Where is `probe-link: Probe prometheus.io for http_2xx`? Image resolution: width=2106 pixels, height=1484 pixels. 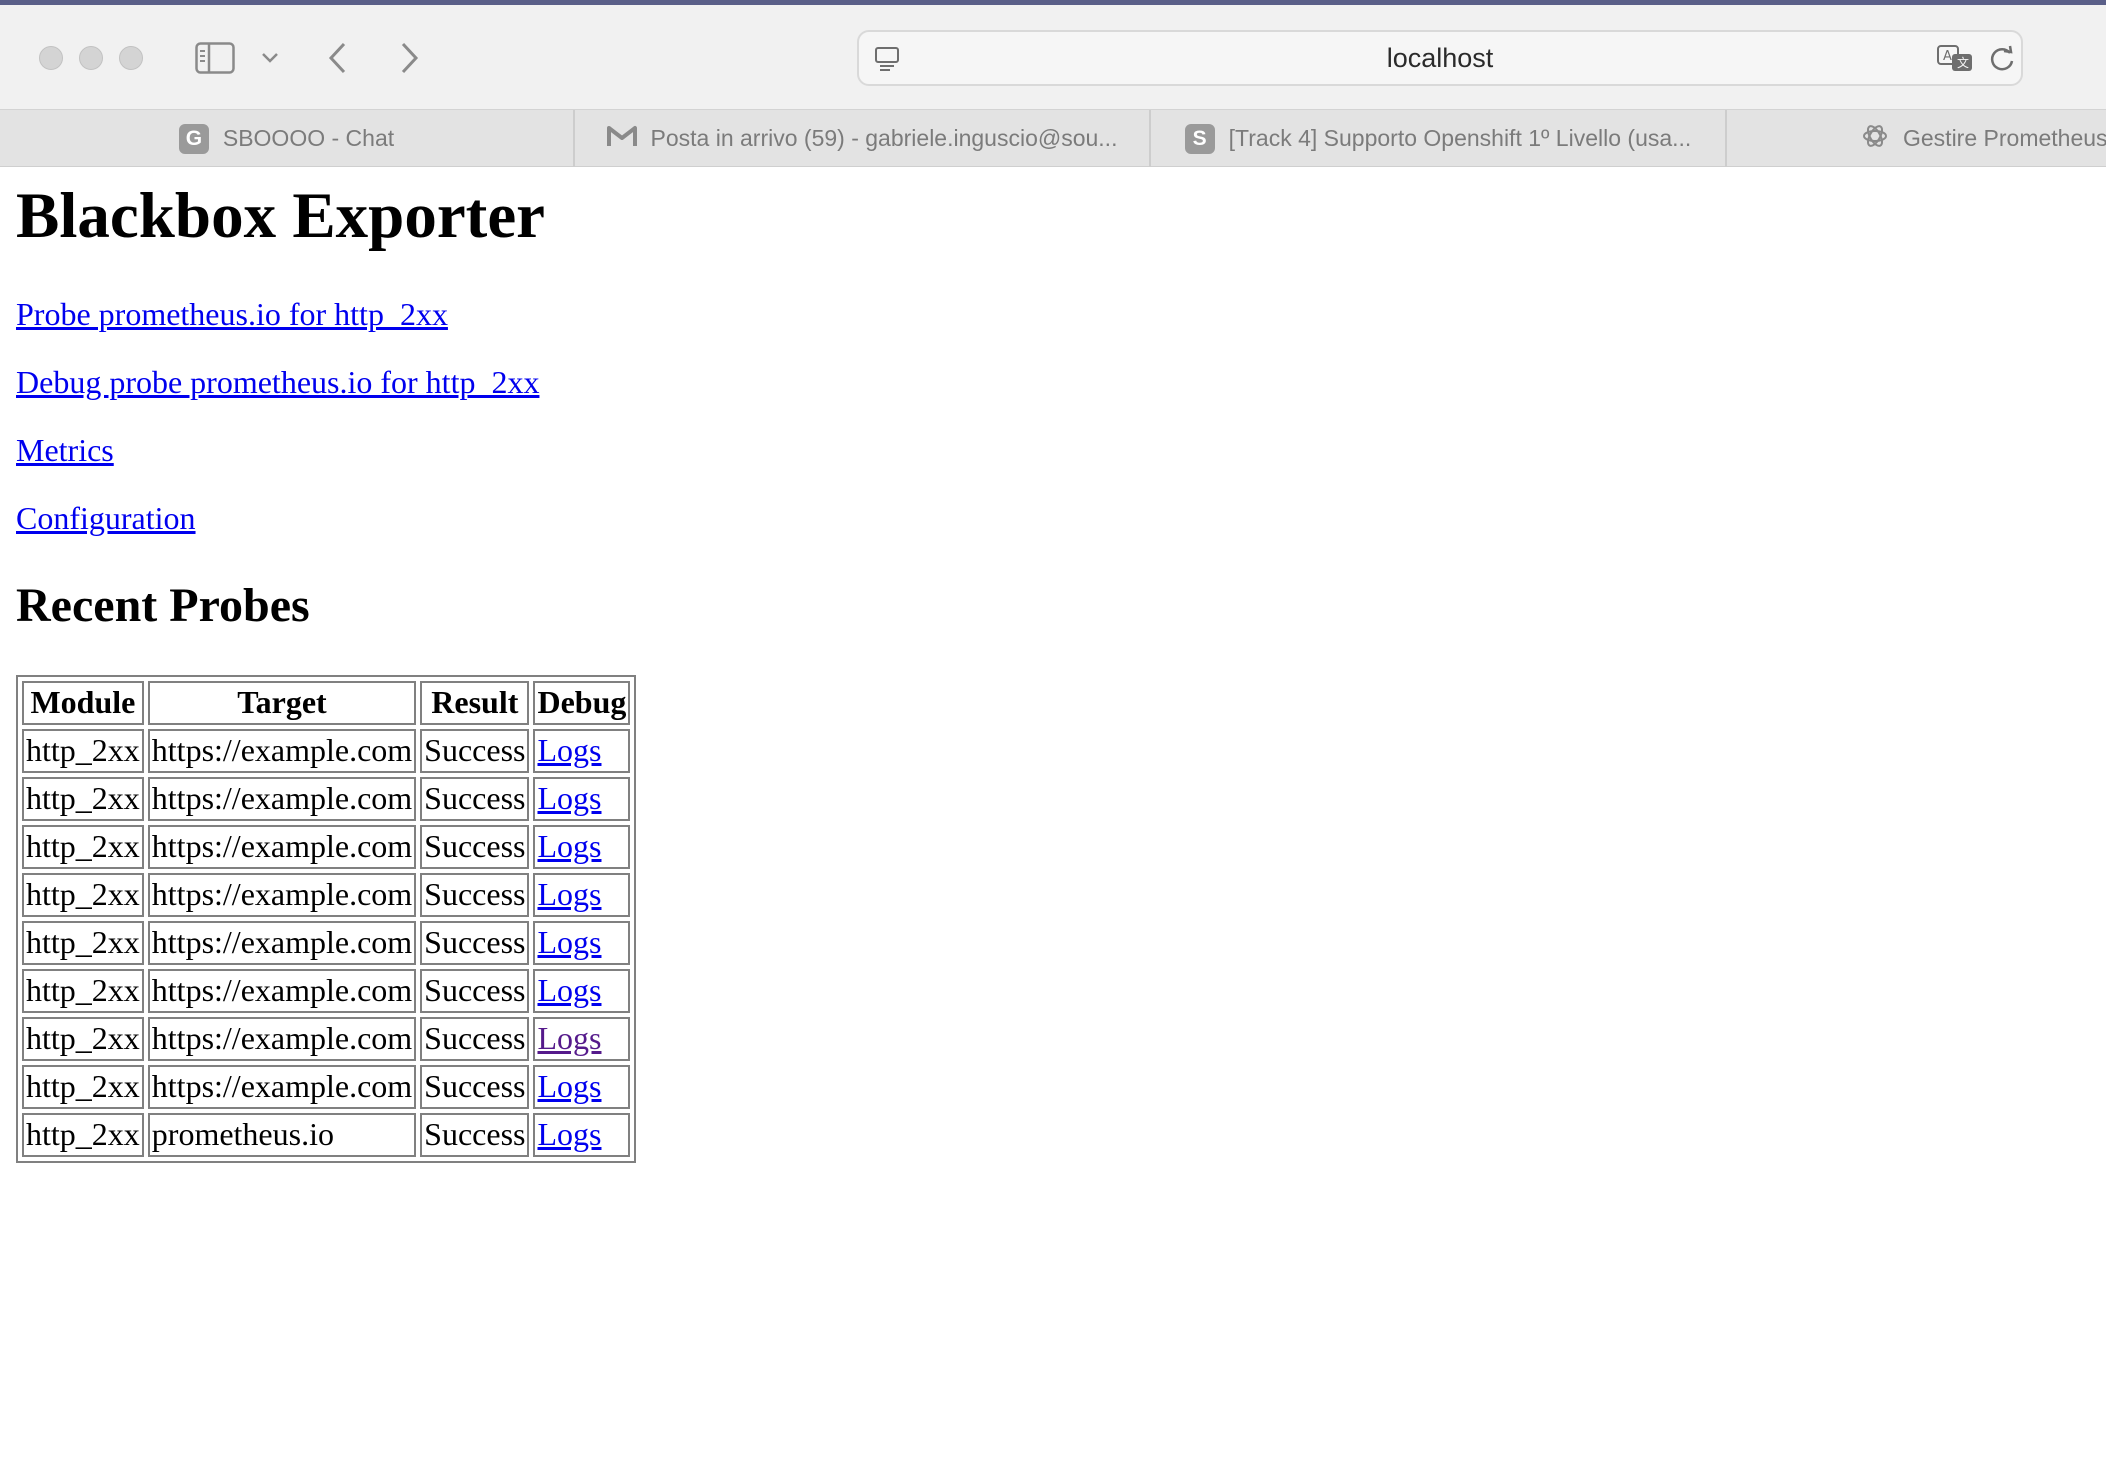
probe-link: Probe prometheus.io for http_2xx is located at coordinates (232, 314).